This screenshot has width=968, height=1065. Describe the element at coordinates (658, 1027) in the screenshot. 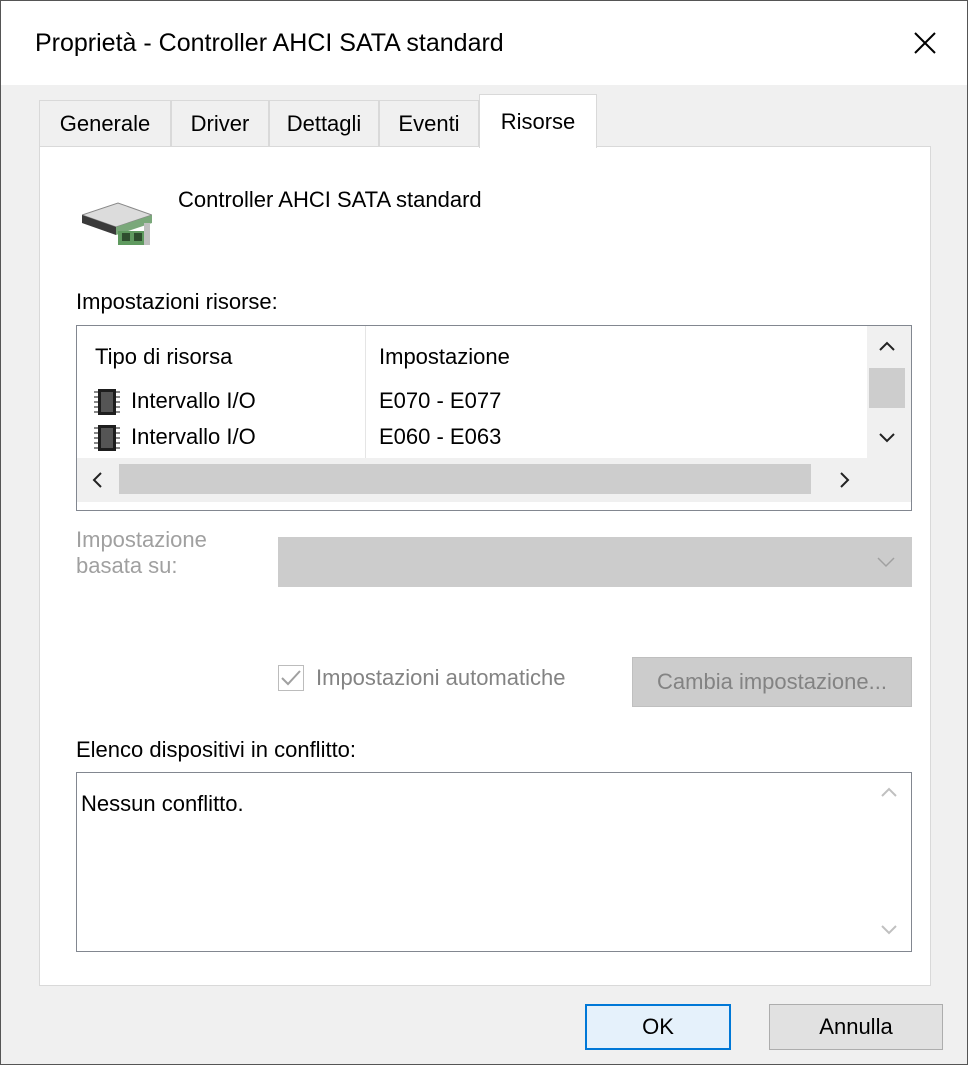

I see `ok-button: OK` at that location.